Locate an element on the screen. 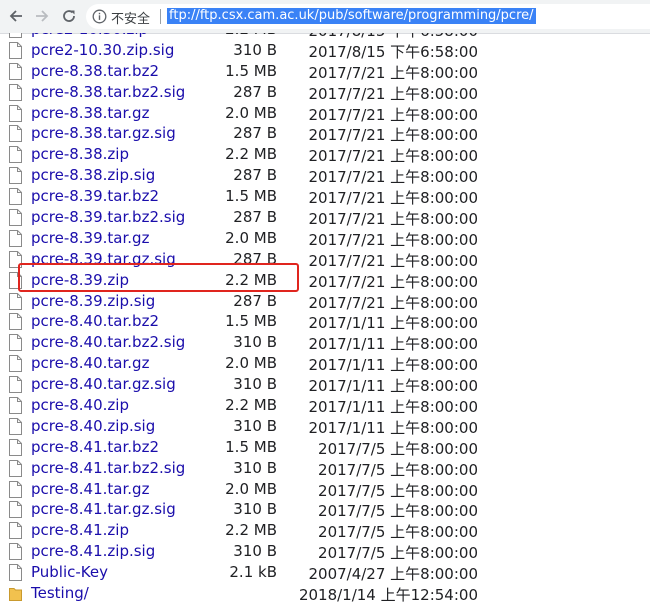 The height and width of the screenshot is (610, 650). file-link: pcre-8.38.zip is located at coordinates (80, 154).